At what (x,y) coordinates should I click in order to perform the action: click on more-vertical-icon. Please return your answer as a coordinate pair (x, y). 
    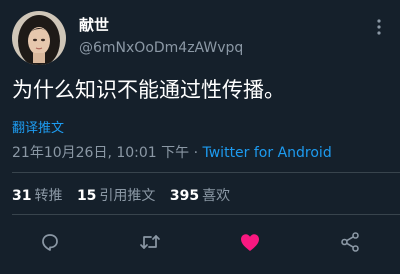
    Looking at the image, I should click on (379, 27).